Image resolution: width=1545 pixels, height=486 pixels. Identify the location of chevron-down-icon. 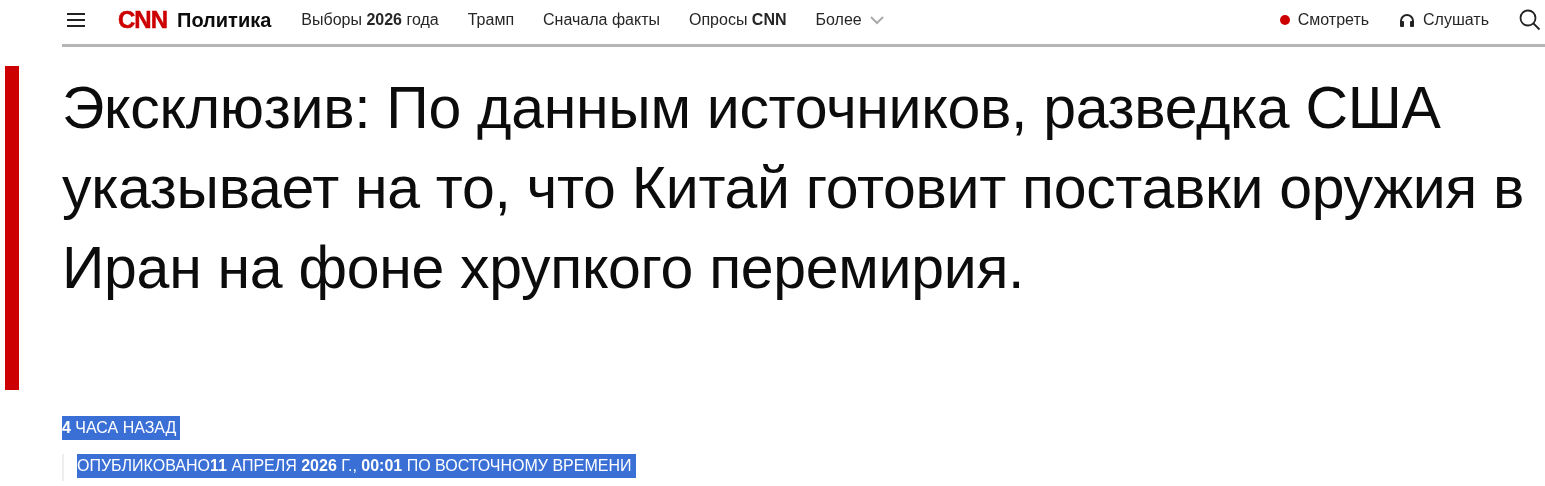
(876, 20).